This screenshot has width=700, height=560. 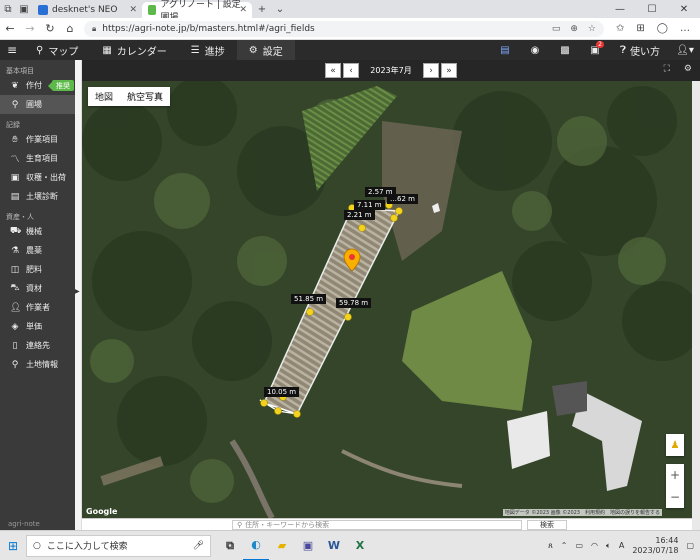 What do you see at coordinates (351, 70) in the screenshot?
I see `prev-month-button: ‹` at bounding box center [351, 70].